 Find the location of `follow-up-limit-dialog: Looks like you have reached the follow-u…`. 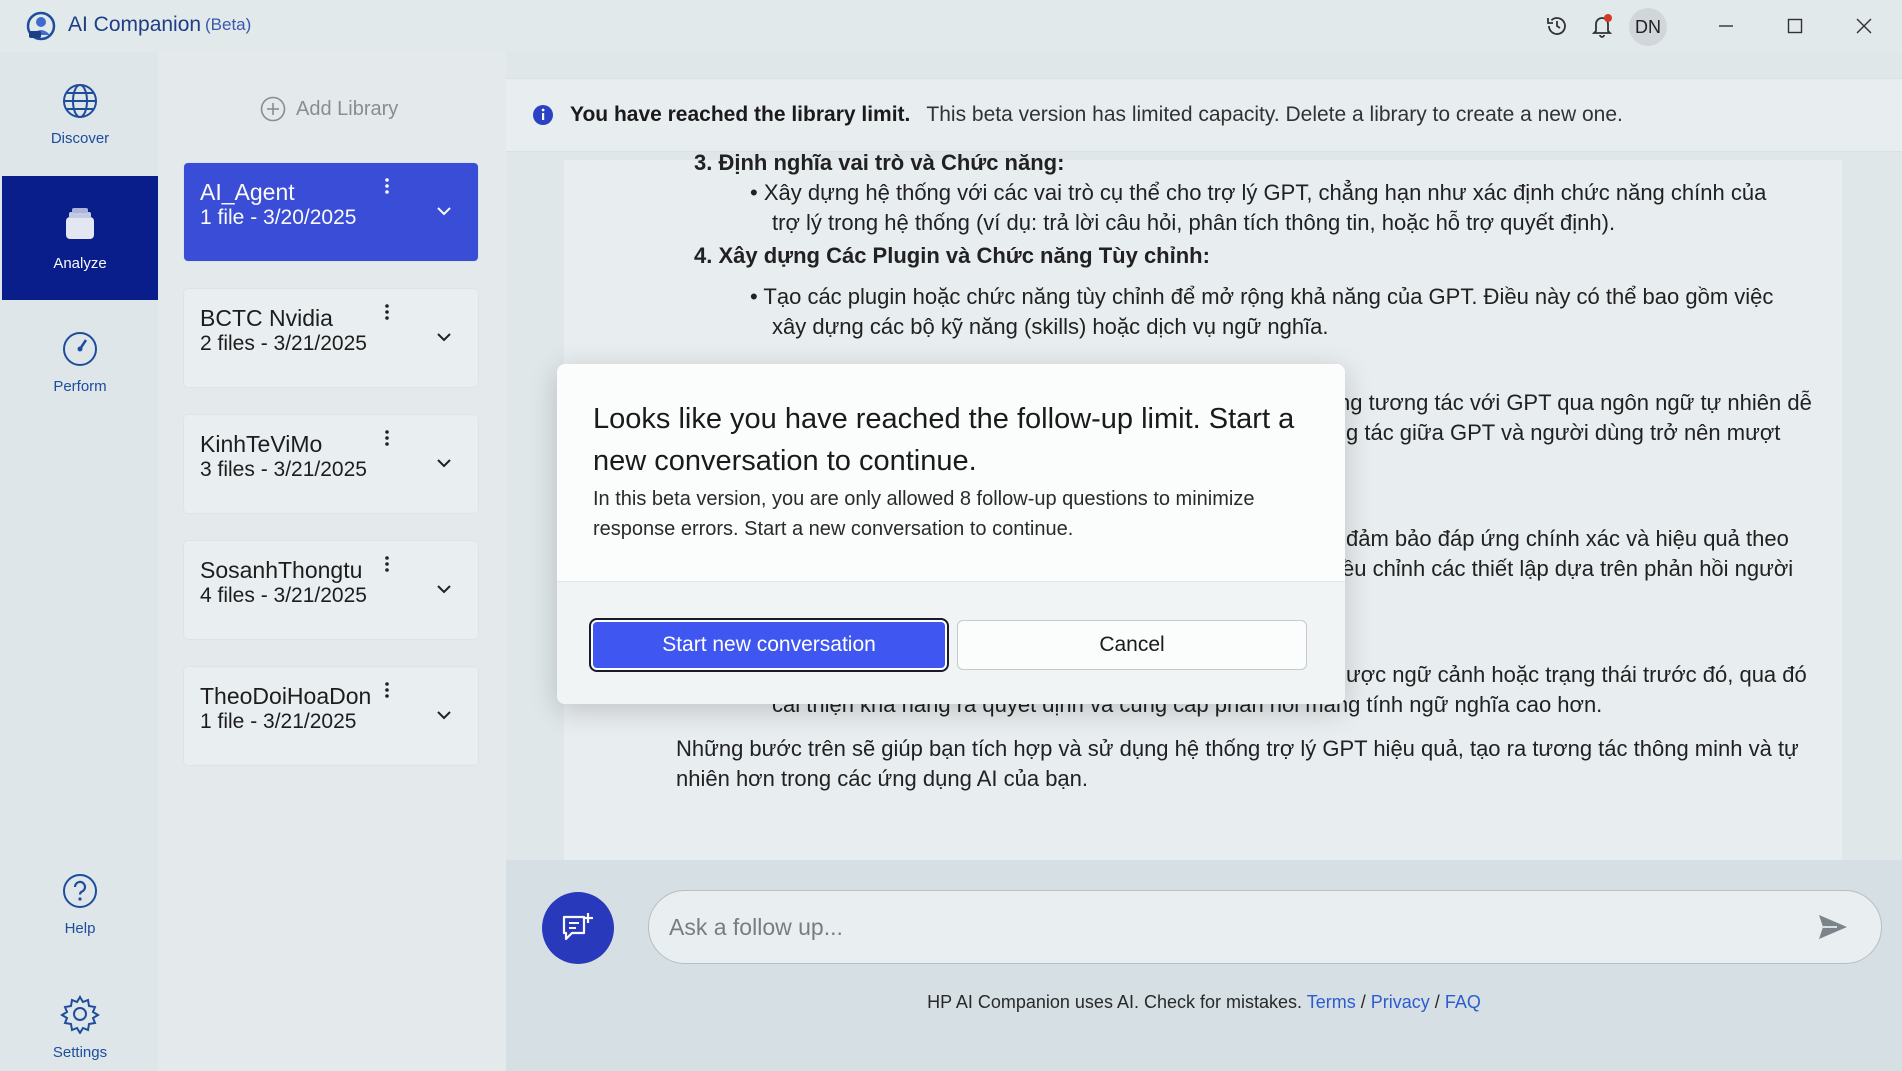

follow-up-limit-dialog: Looks like you have reached the follow-u… is located at coordinates (951, 534).